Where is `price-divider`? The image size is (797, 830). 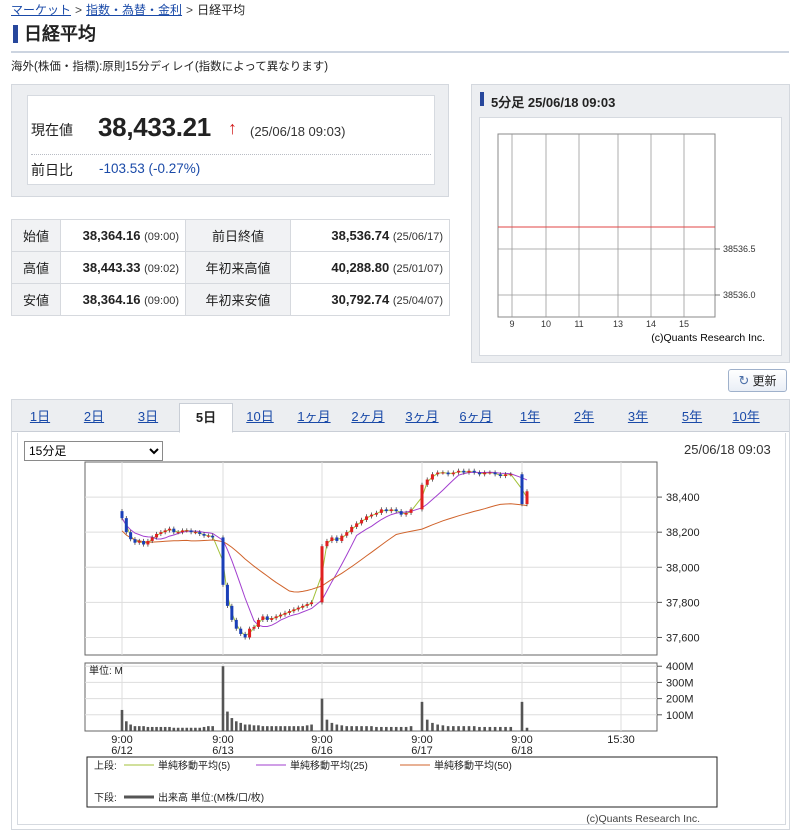
price-divider is located at coordinates (231, 154).